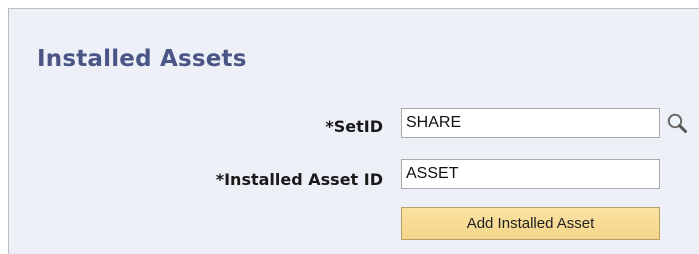 Image resolution: width=699 pixels, height=254 pixels. I want to click on search-icon, so click(677, 123).